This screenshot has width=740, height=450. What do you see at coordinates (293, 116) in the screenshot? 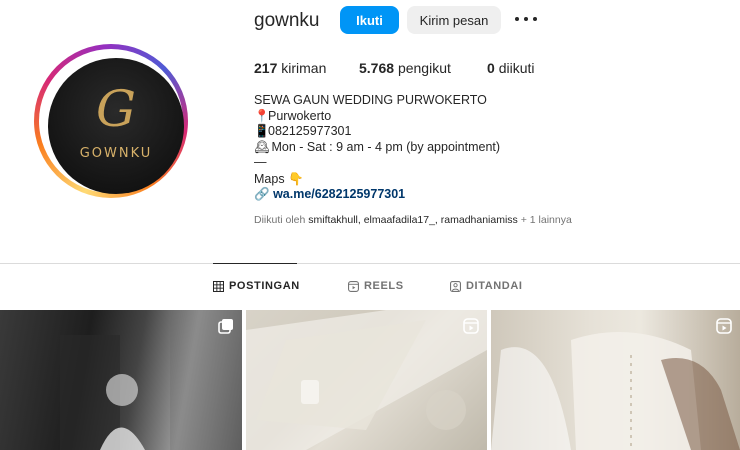
I see `bio-location: 📍Purwokerto` at bounding box center [293, 116].